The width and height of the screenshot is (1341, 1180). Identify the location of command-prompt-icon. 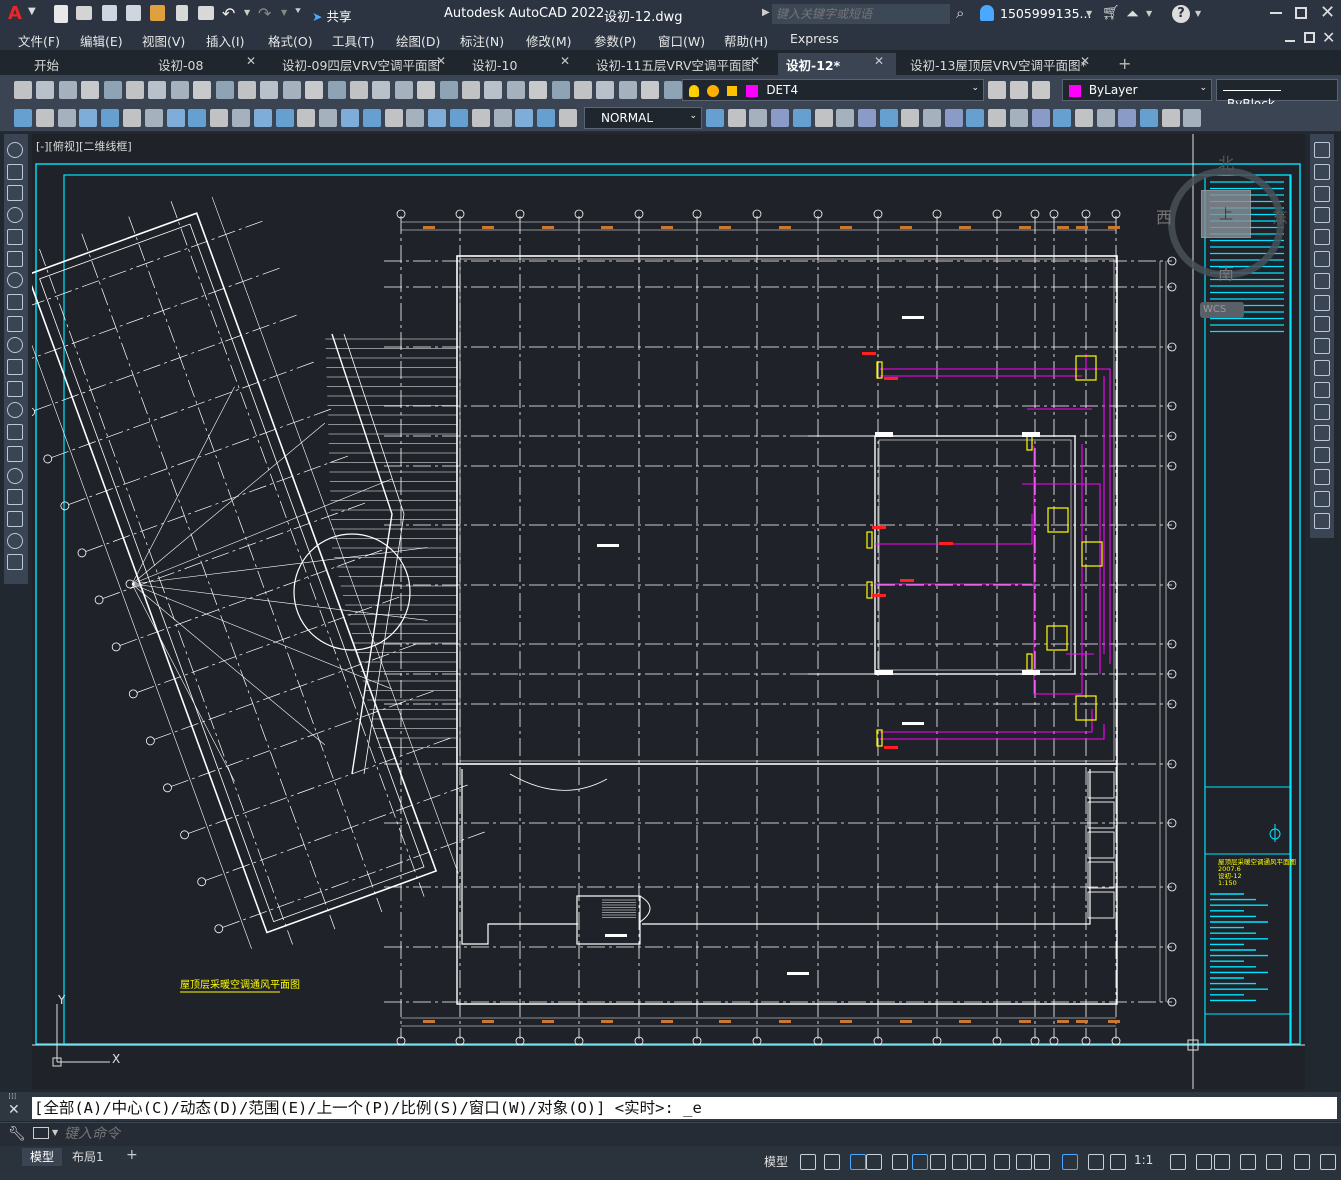
(41, 1133).